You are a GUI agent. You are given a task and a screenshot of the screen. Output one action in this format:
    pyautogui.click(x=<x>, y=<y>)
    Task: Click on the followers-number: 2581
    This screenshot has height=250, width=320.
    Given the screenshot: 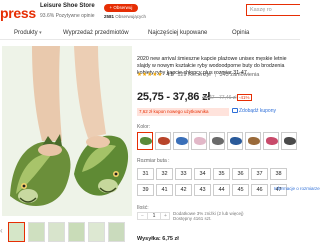 What is the action you would take?
    pyautogui.click(x=109, y=16)
    